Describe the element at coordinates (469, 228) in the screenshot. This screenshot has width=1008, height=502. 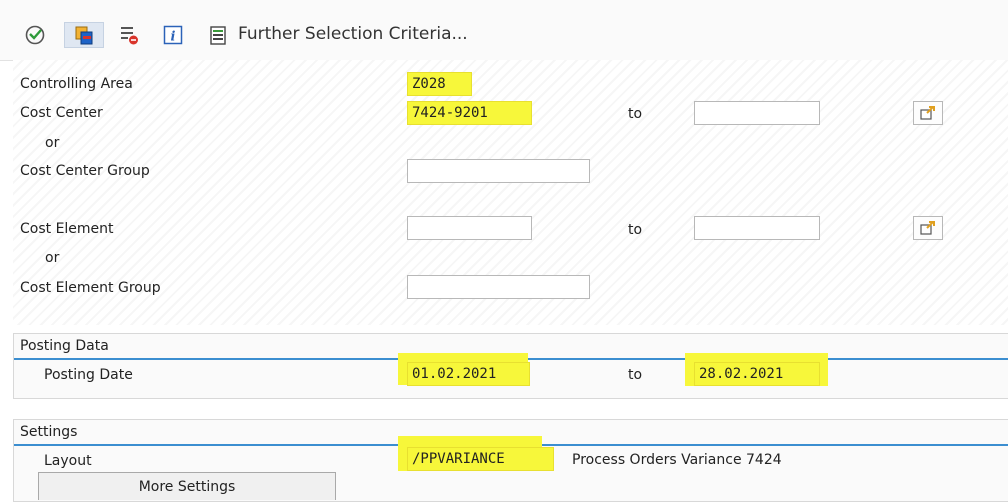
I see `cost-element-from-input` at that location.